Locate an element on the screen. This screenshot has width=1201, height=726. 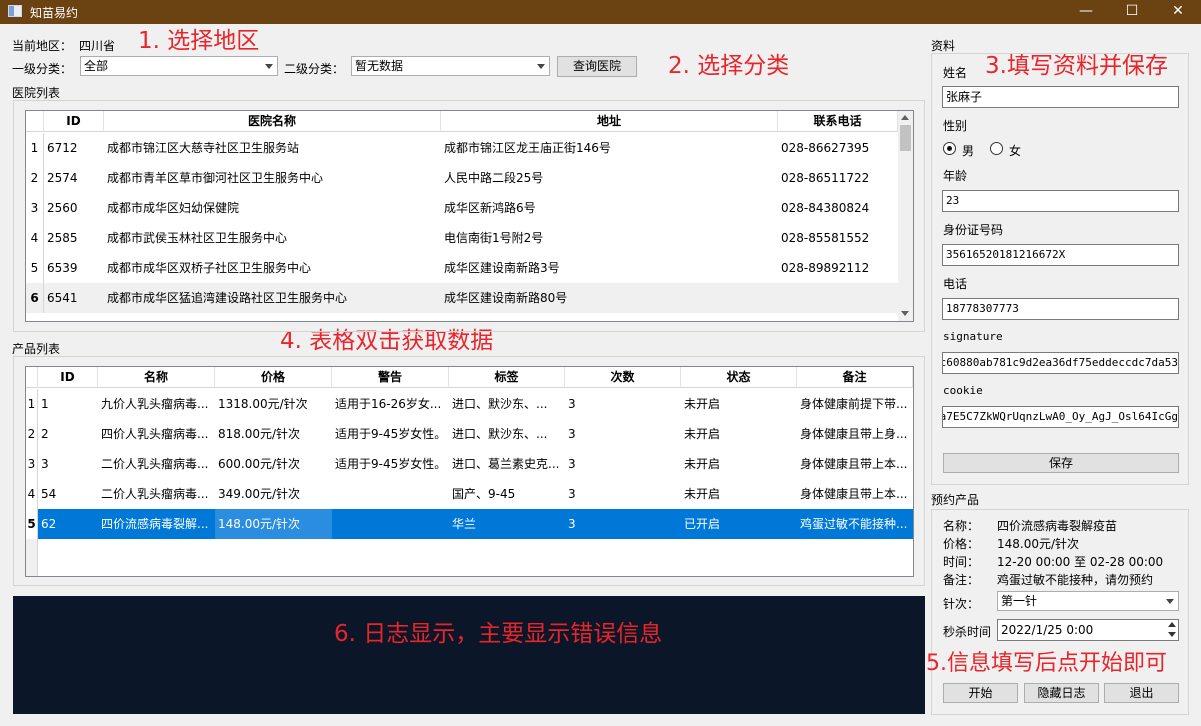
male-label: 男 is located at coordinates (968, 150).